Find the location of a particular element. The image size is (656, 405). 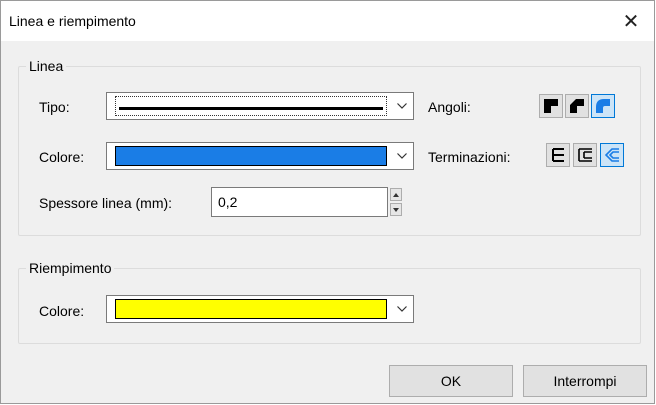

corner-round-button is located at coordinates (603, 106).